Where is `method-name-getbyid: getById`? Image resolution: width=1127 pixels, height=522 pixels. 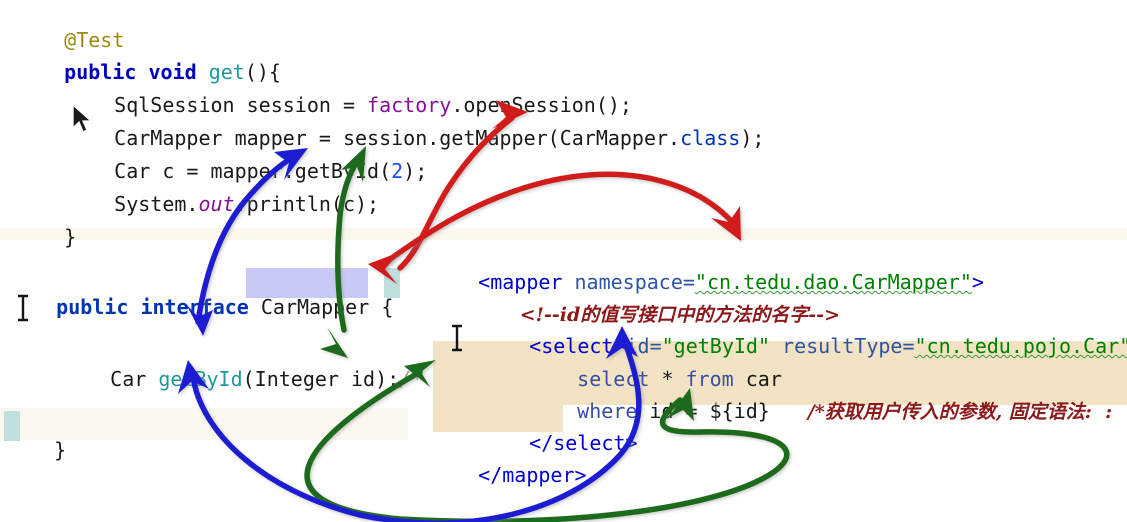
method-name-getbyid: getById is located at coordinates (200, 379).